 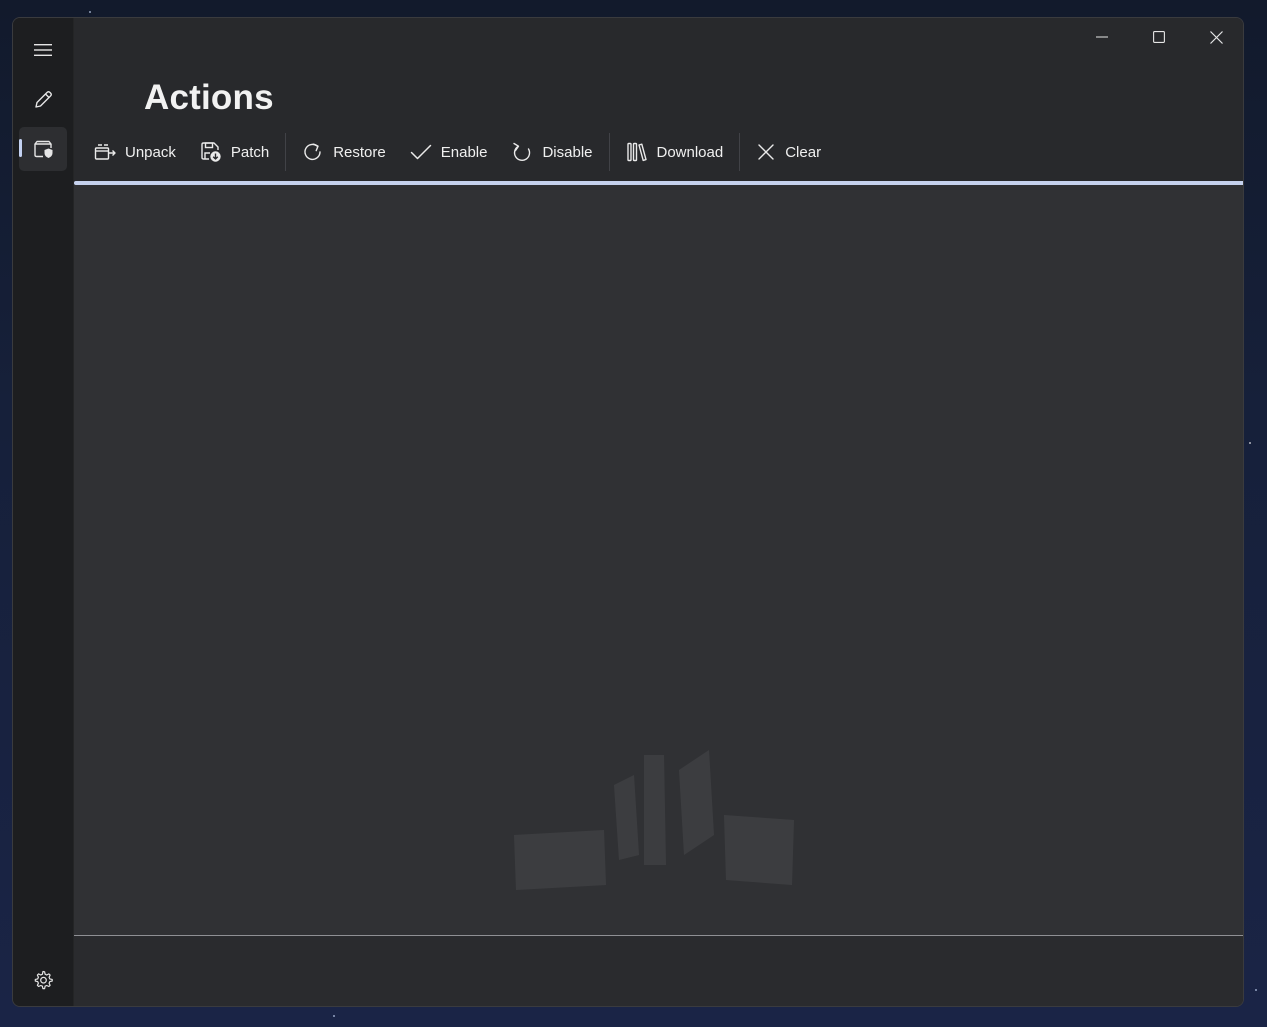 I want to click on hamburger-icon, so click(x=43, y=50).